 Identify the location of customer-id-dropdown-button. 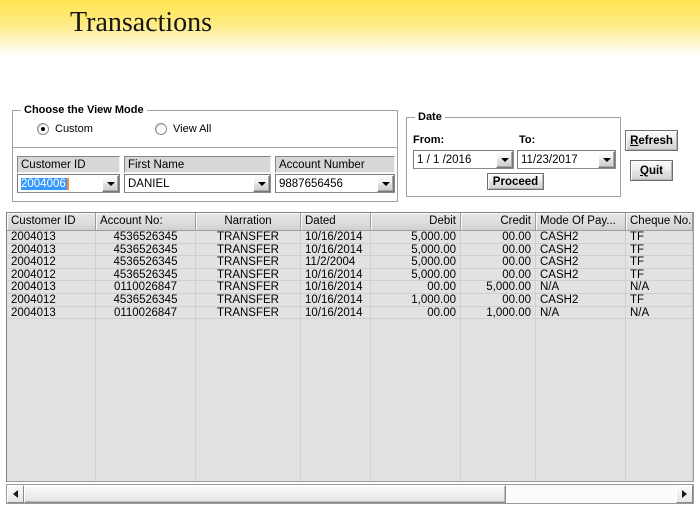
(110, 183).